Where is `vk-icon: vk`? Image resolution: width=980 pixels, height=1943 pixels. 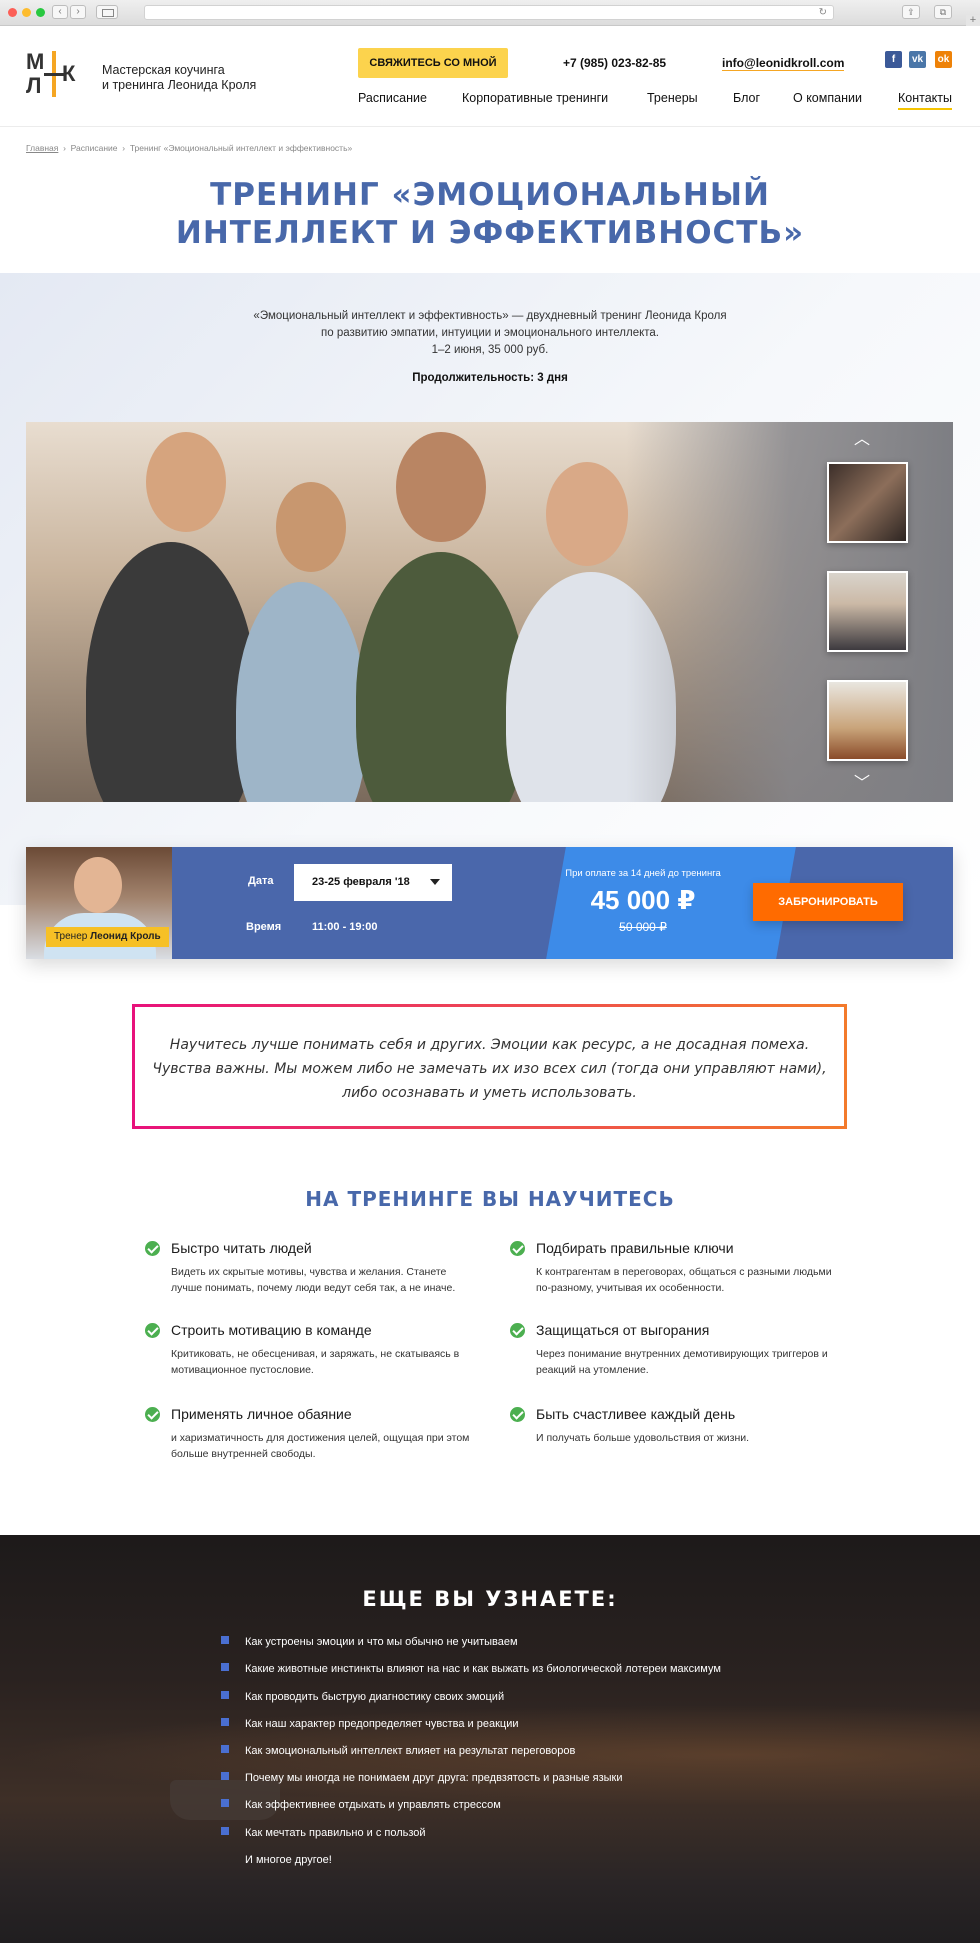 vk-icon: vk is located at coordinates (917, 59).